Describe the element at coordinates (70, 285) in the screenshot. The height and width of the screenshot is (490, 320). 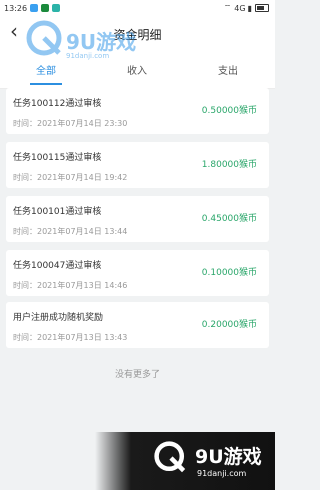
I see `record-time: 时间：2021年07月13日 14:46` at that location.